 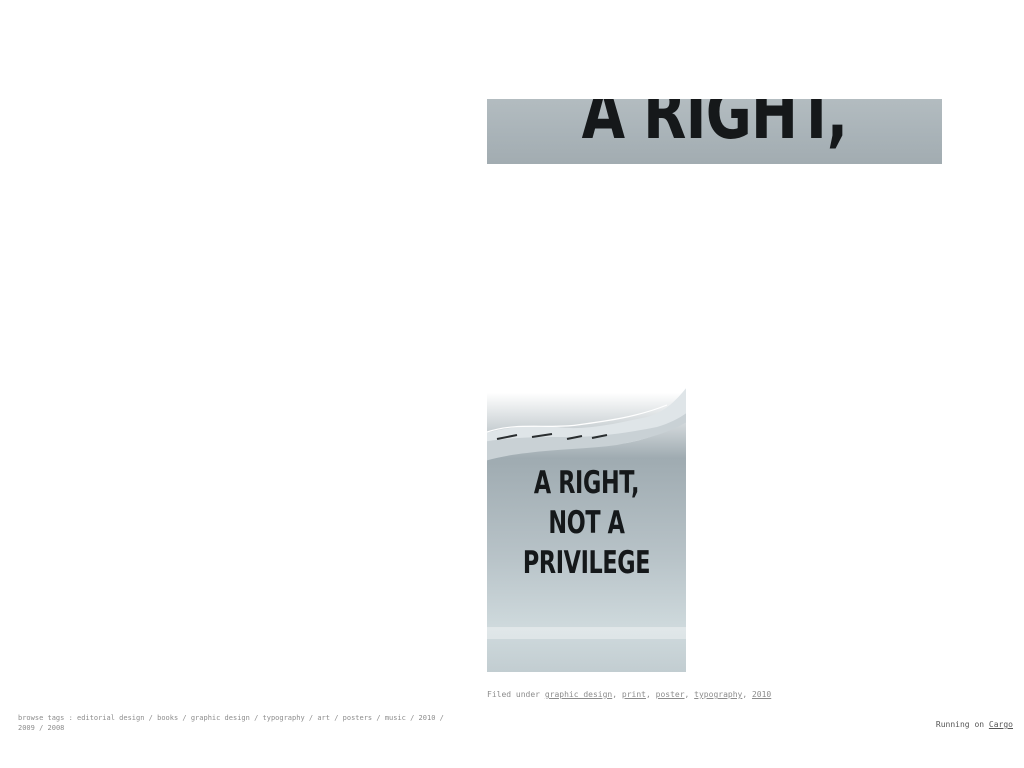 I want to click on poster-headline-text: A RIGHT,, so click(x=714, y=127).